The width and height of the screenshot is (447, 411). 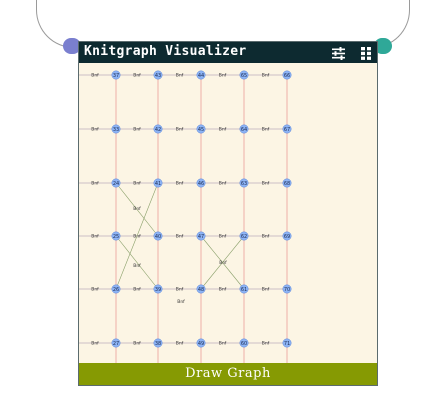 What do you see at coordinates (116, 130) in the screenshot?
I see `stitch-node-label: 33` at bounding box center [116, 130].